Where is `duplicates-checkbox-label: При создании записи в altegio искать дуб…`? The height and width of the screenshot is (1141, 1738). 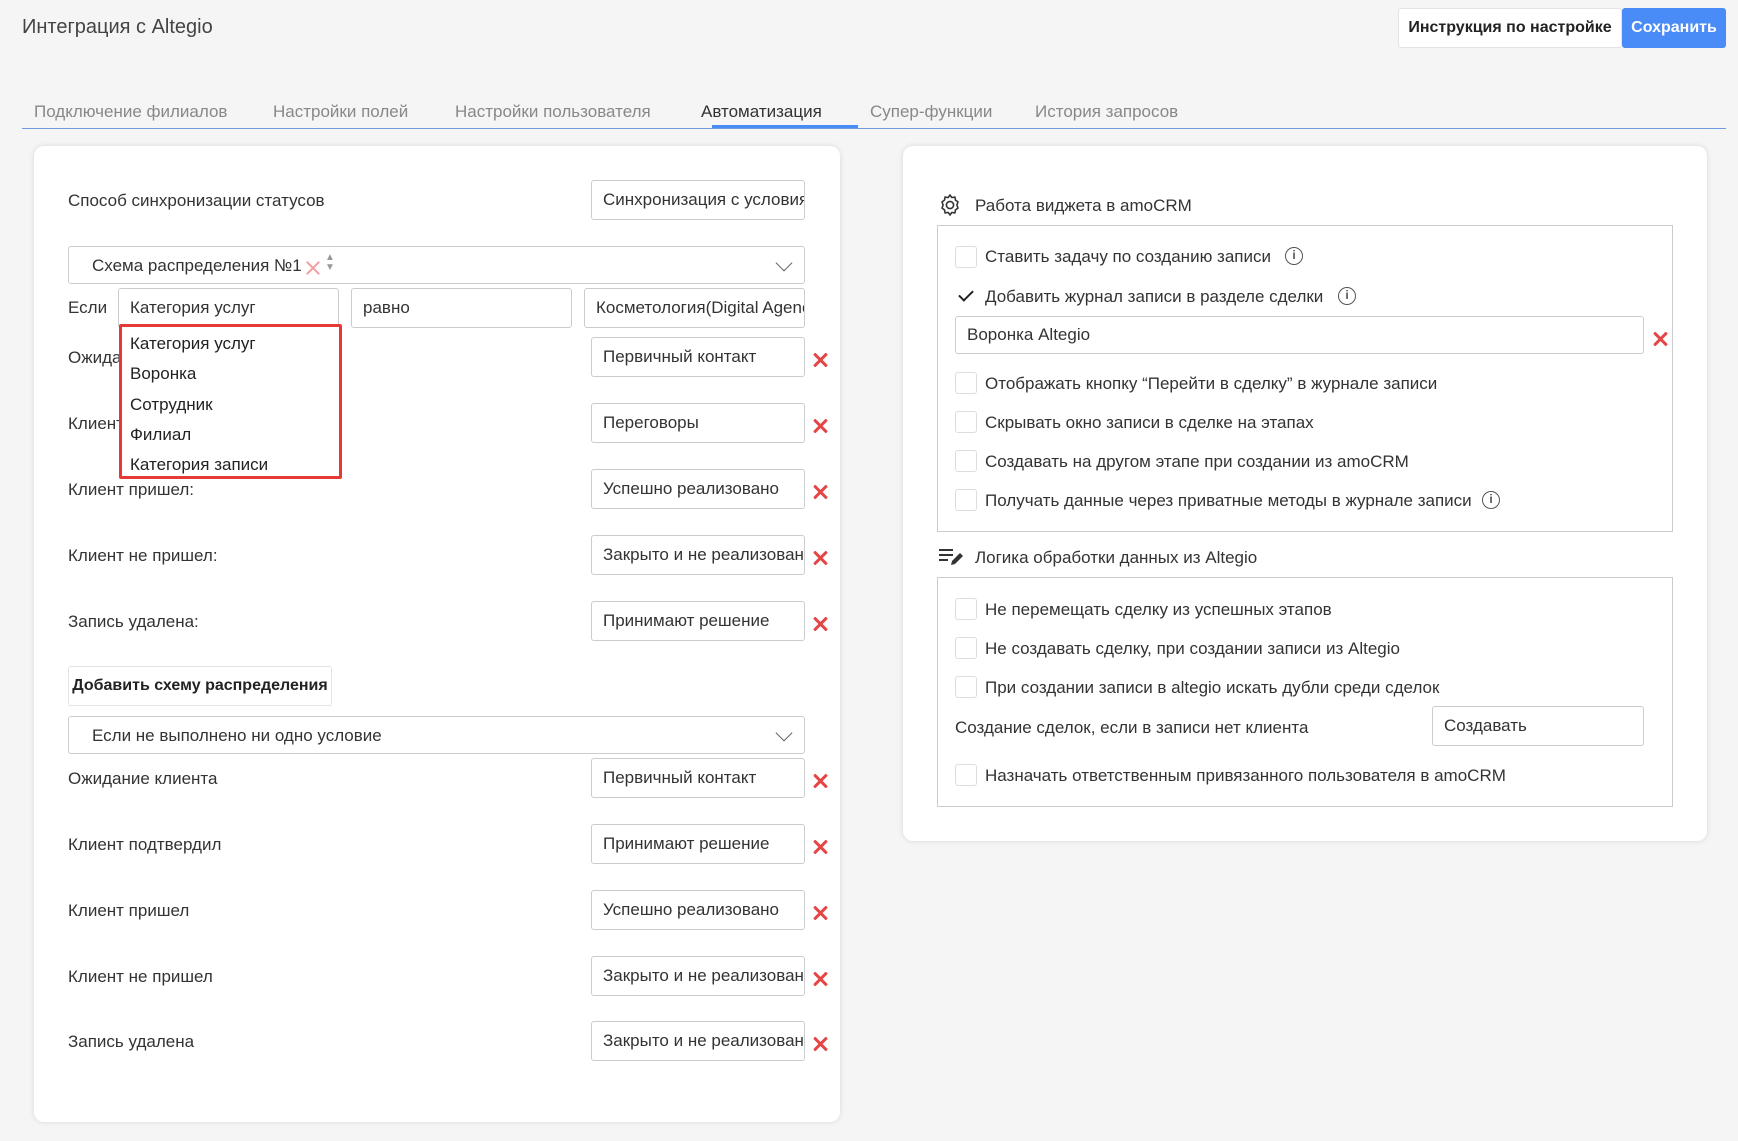 duplicates-checkbox-label: При создании записи в altegio искать дуб… is located at coordinates (1212, 687).